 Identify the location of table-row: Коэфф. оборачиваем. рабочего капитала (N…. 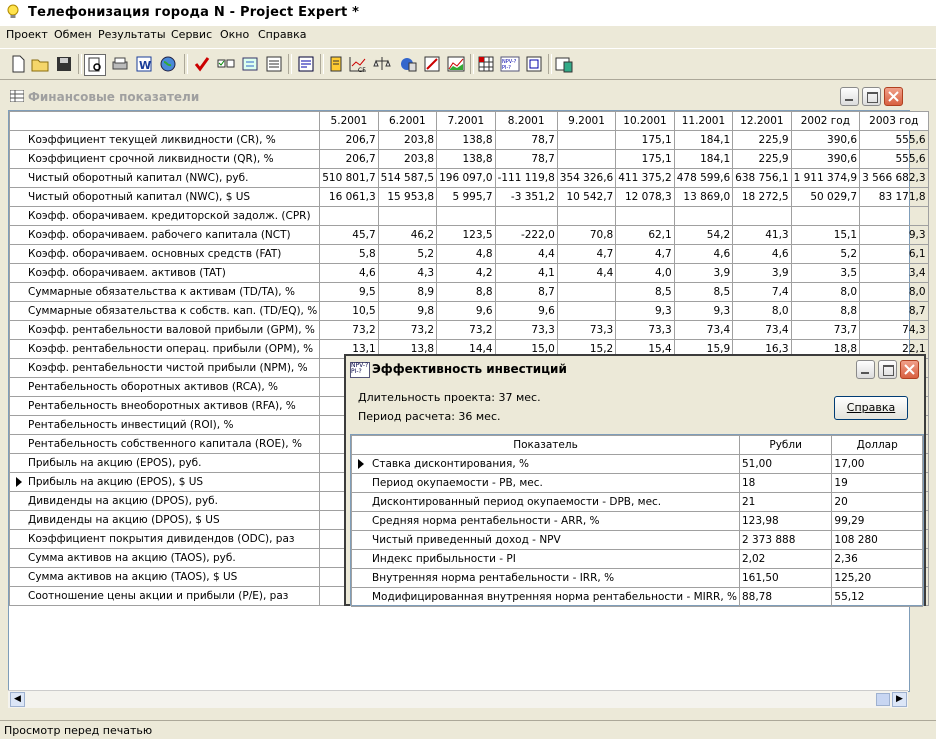
(468, 235).